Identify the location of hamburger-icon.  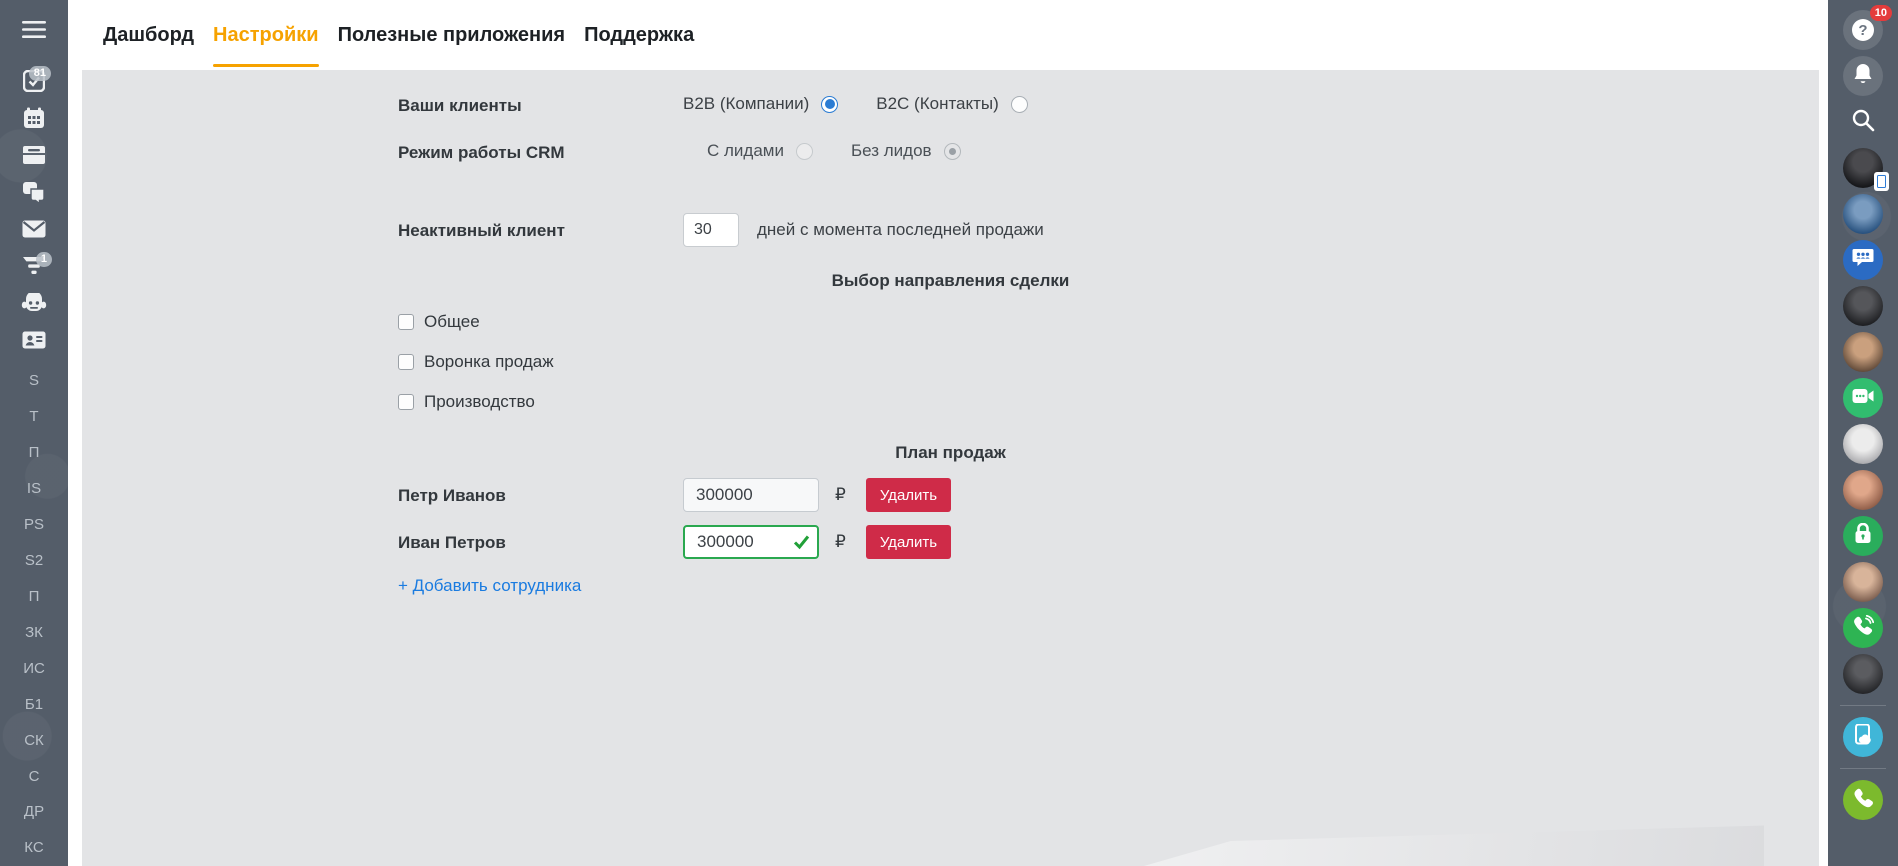
(34, 30).